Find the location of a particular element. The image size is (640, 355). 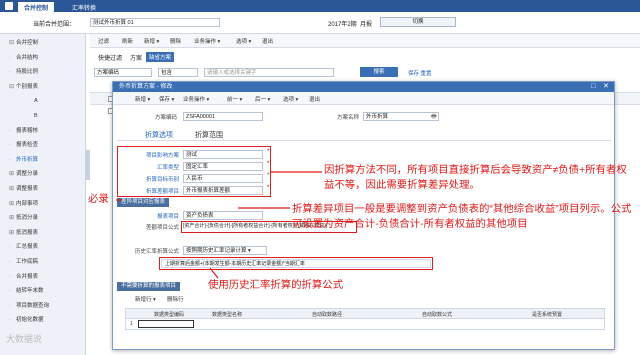

watermark: 大数据说 is located at coordinates (24, 339).